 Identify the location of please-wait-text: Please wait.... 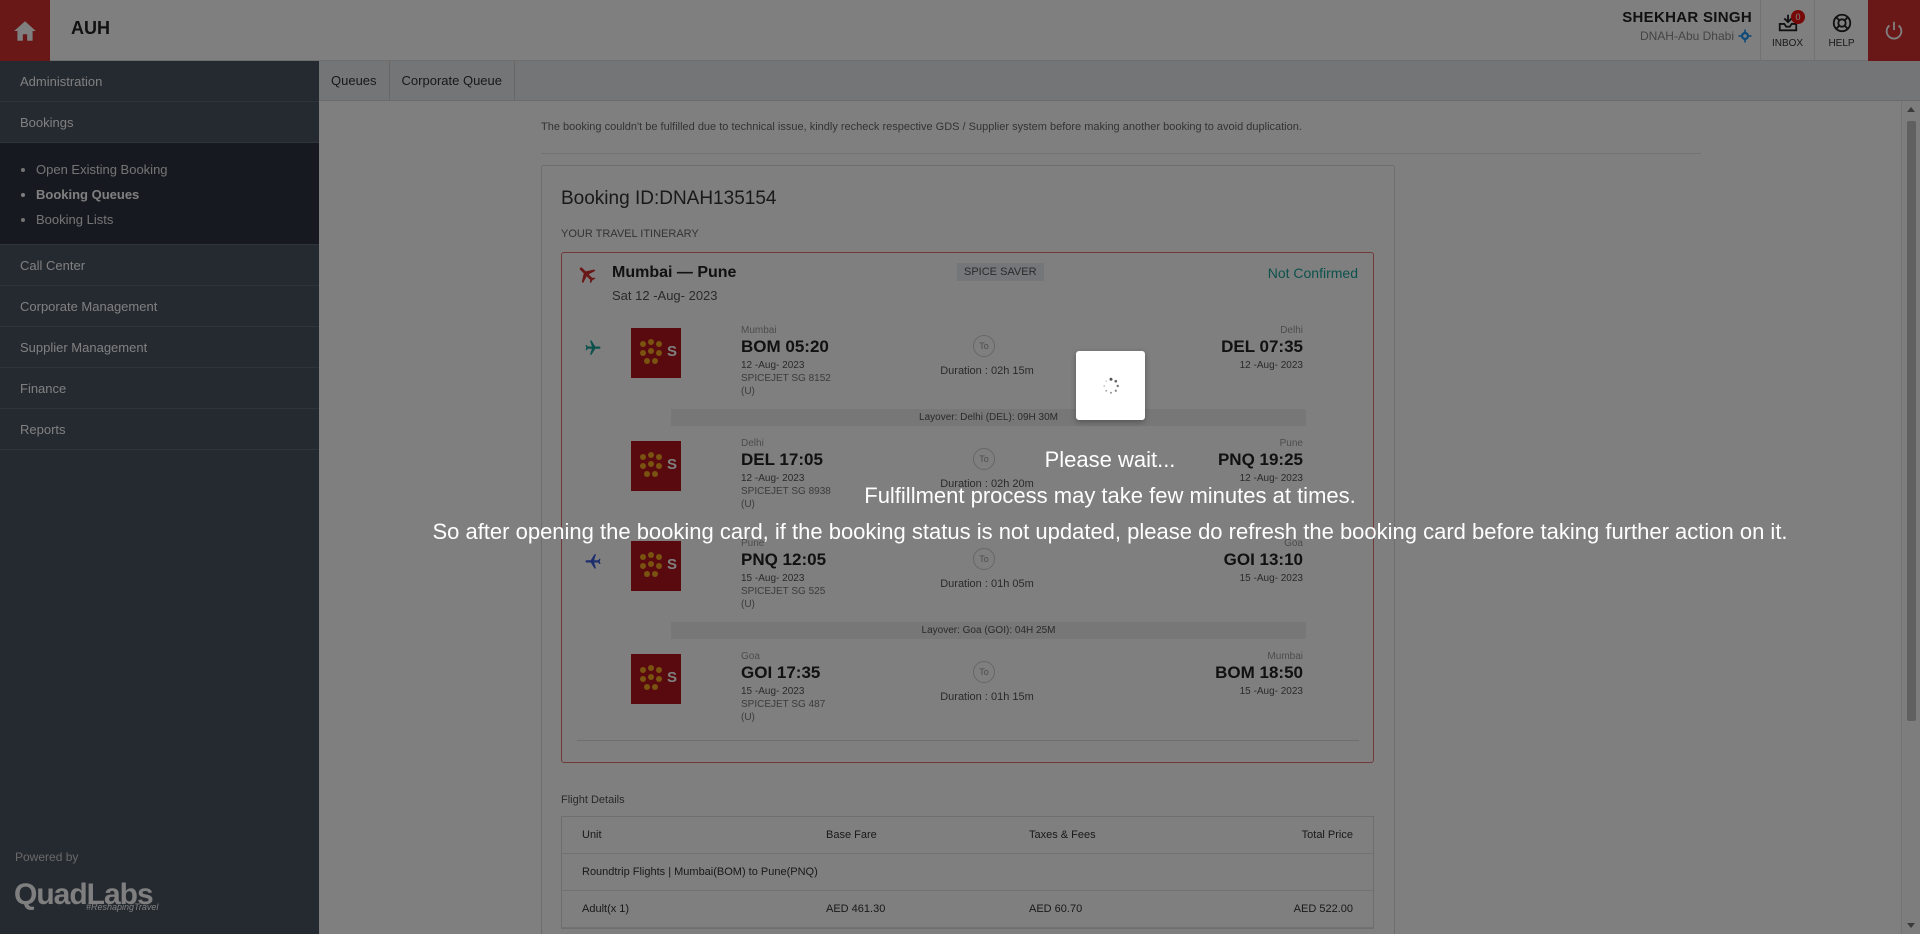
(1110, 459).